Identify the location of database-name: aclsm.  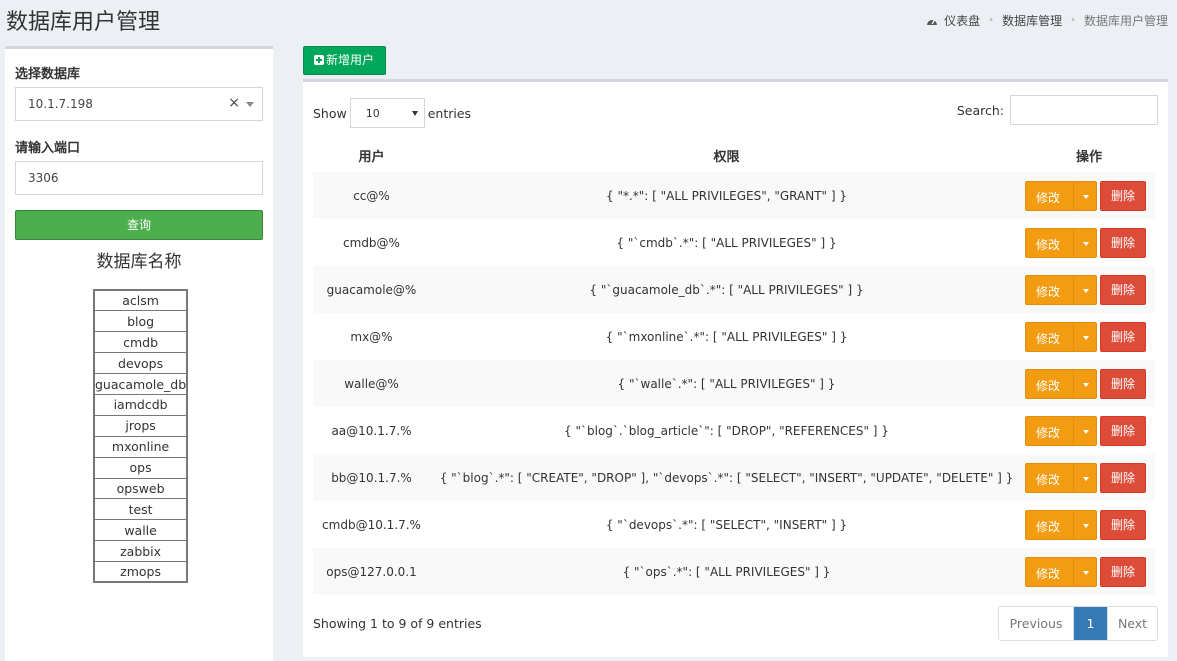
(140, 300).